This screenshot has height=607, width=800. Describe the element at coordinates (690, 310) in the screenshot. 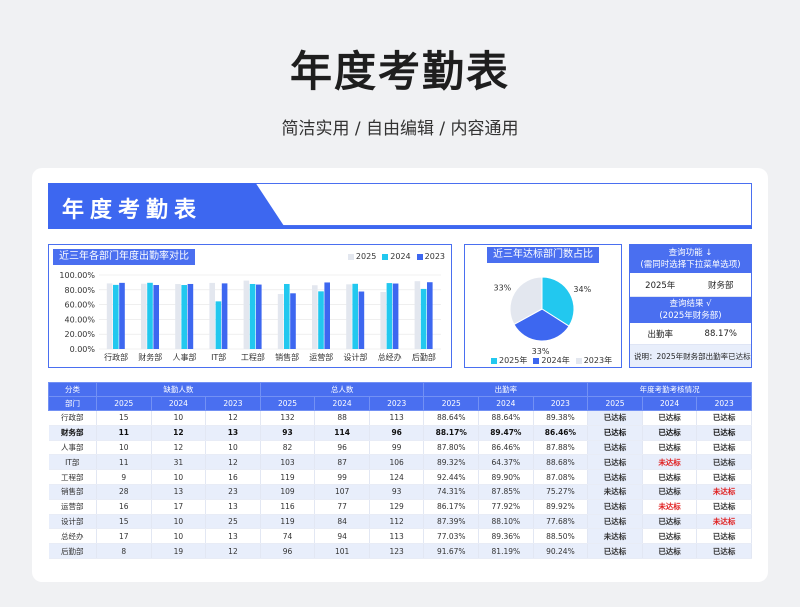

I see `result-header: 查询结果 √ (2025年财务部)` at that location.